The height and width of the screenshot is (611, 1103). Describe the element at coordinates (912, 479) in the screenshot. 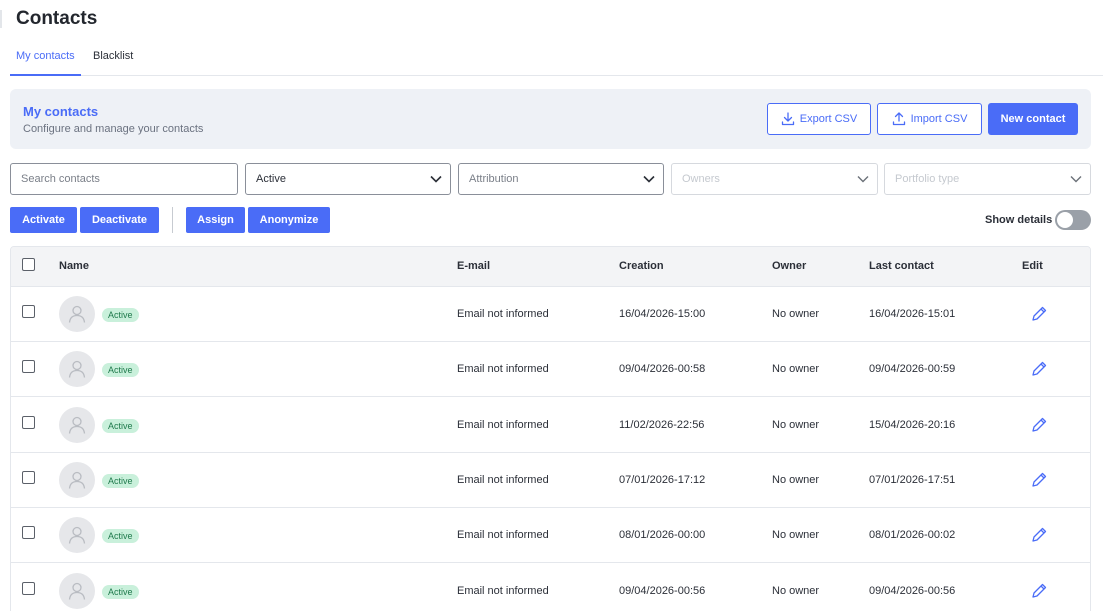

I see `last-contact-cell: 07/01/2026-17:51` at that location.